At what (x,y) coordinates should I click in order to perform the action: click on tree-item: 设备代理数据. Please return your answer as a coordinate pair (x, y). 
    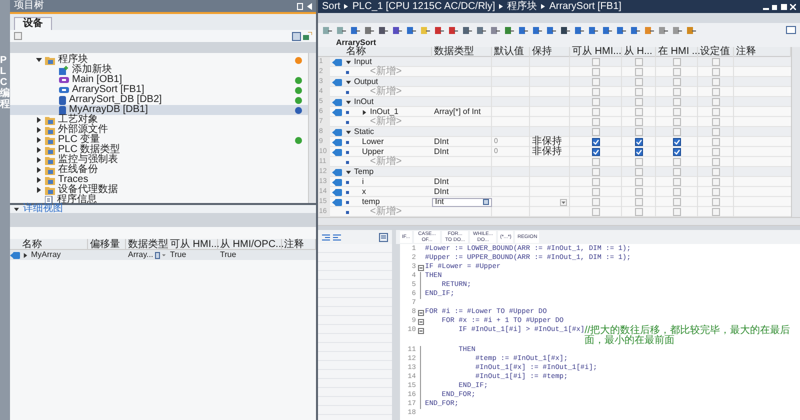
    Looking at the image, I should click on (159, 190).